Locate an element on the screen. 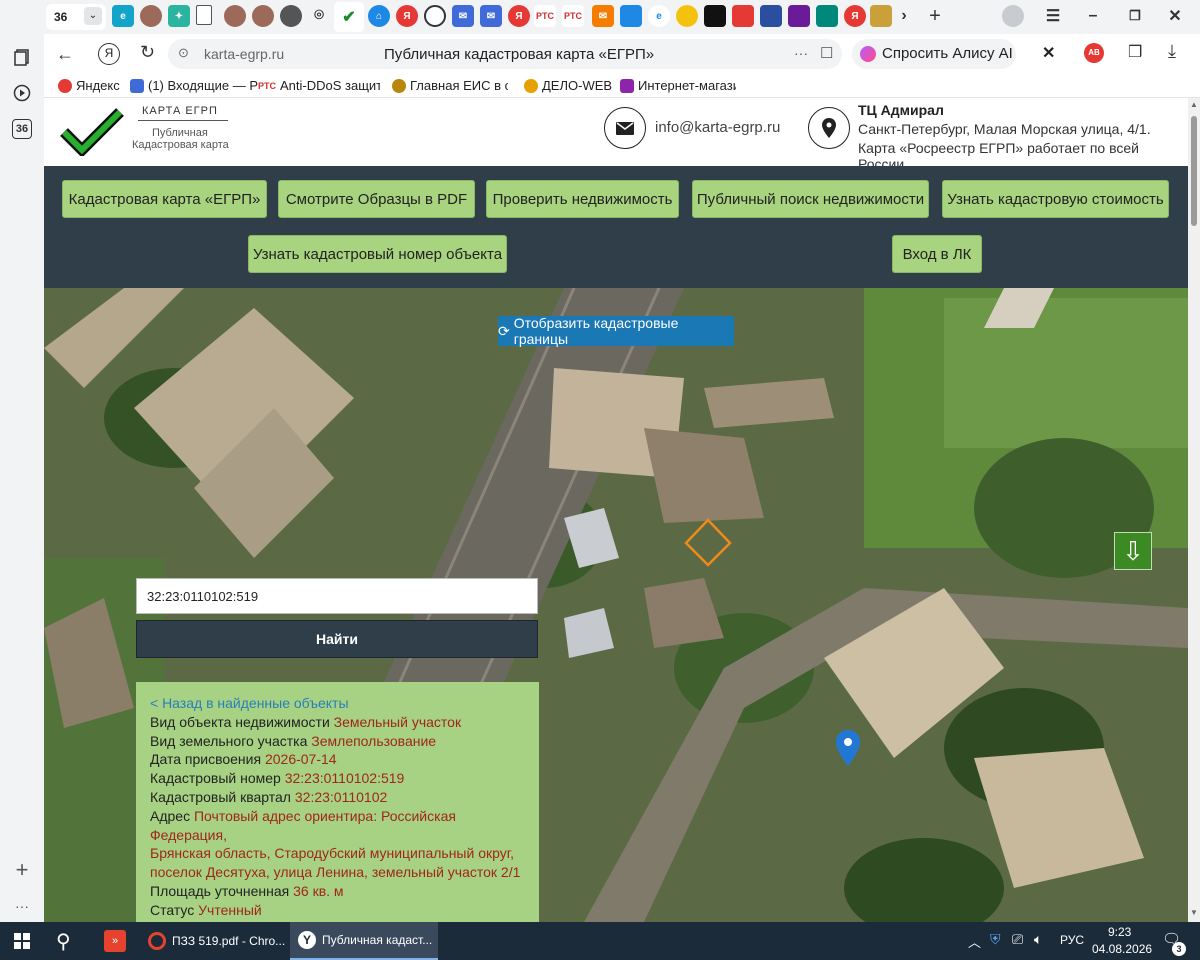 The image size is (1200, 960). shield-icon: ⛨ is located at coordinates (995, 939).